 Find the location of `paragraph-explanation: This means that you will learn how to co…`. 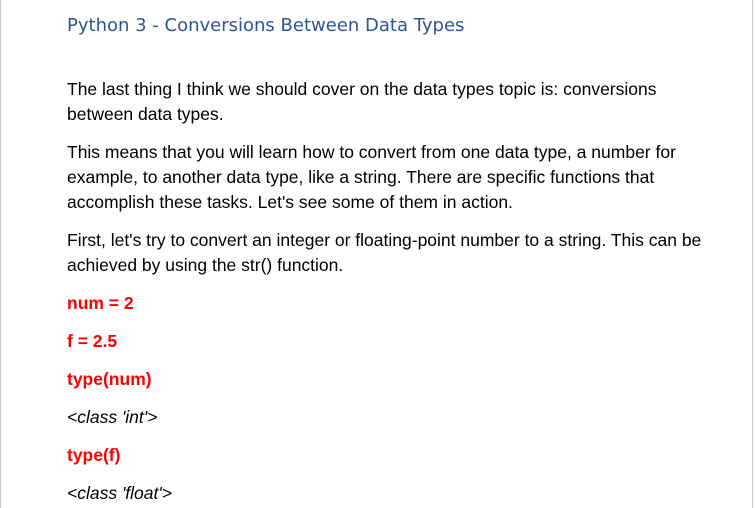

paragraph-explanation: This means that you will learn how to co… is located at coordinates (371, 177).